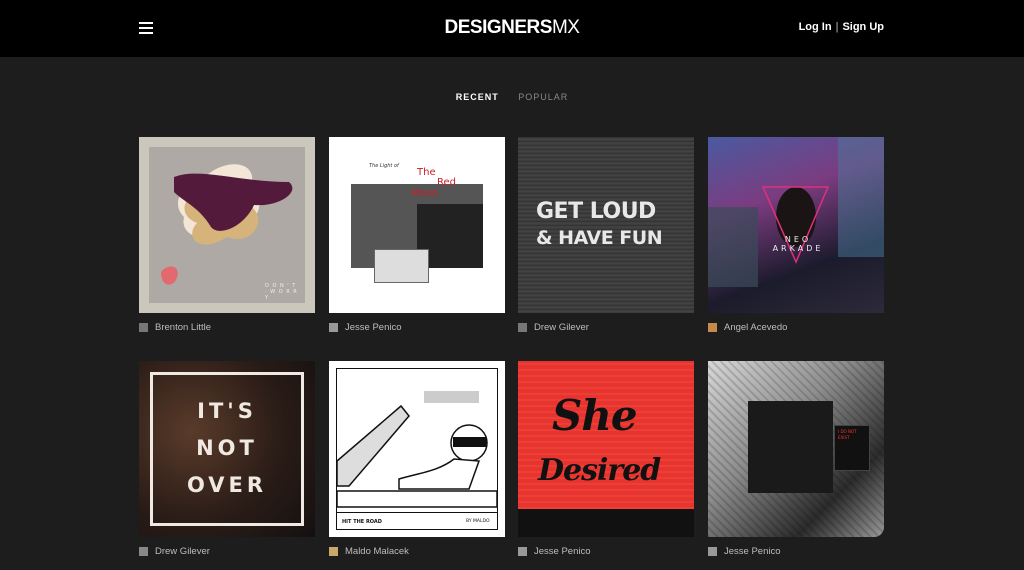 Image resolution: width=1024 pixels, height=570 pixels. I want to click on mix-card: She Desired Jesse Penico, so click(606, 459).